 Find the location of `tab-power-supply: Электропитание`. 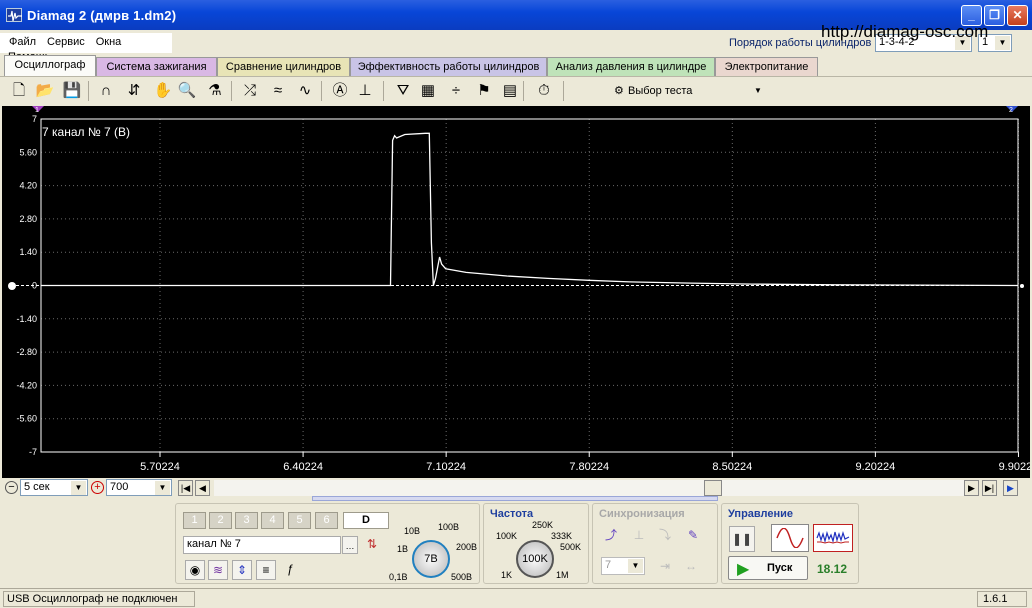

tab-power-supply: Электропитание is located at coordinates (766, 67).